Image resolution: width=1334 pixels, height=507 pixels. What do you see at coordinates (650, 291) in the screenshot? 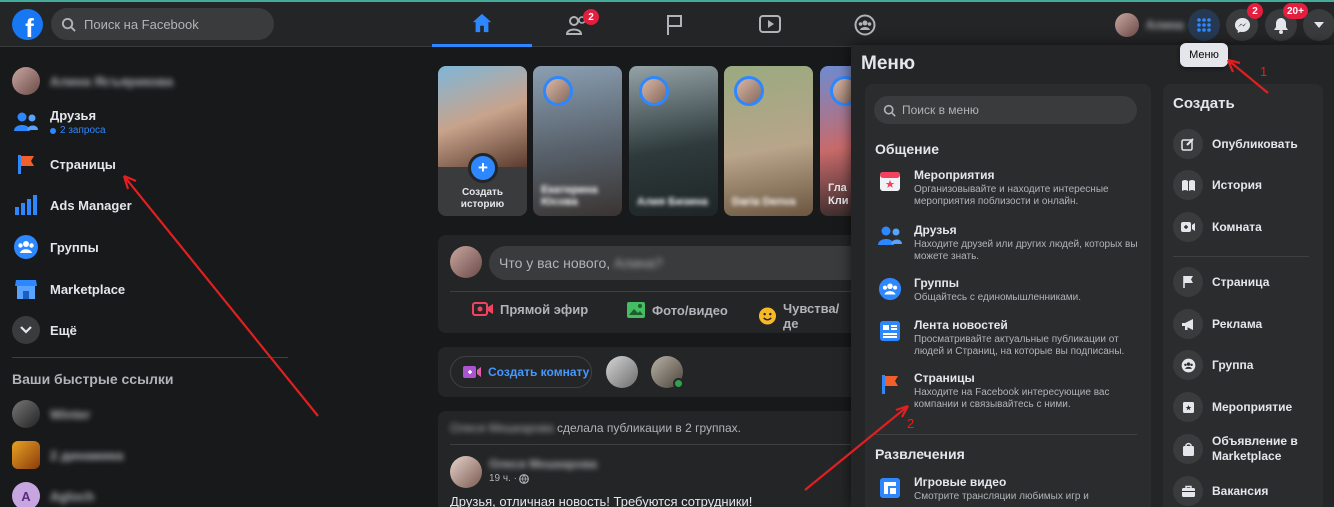
I see `composer-divider` at bounding box center [650, 291].